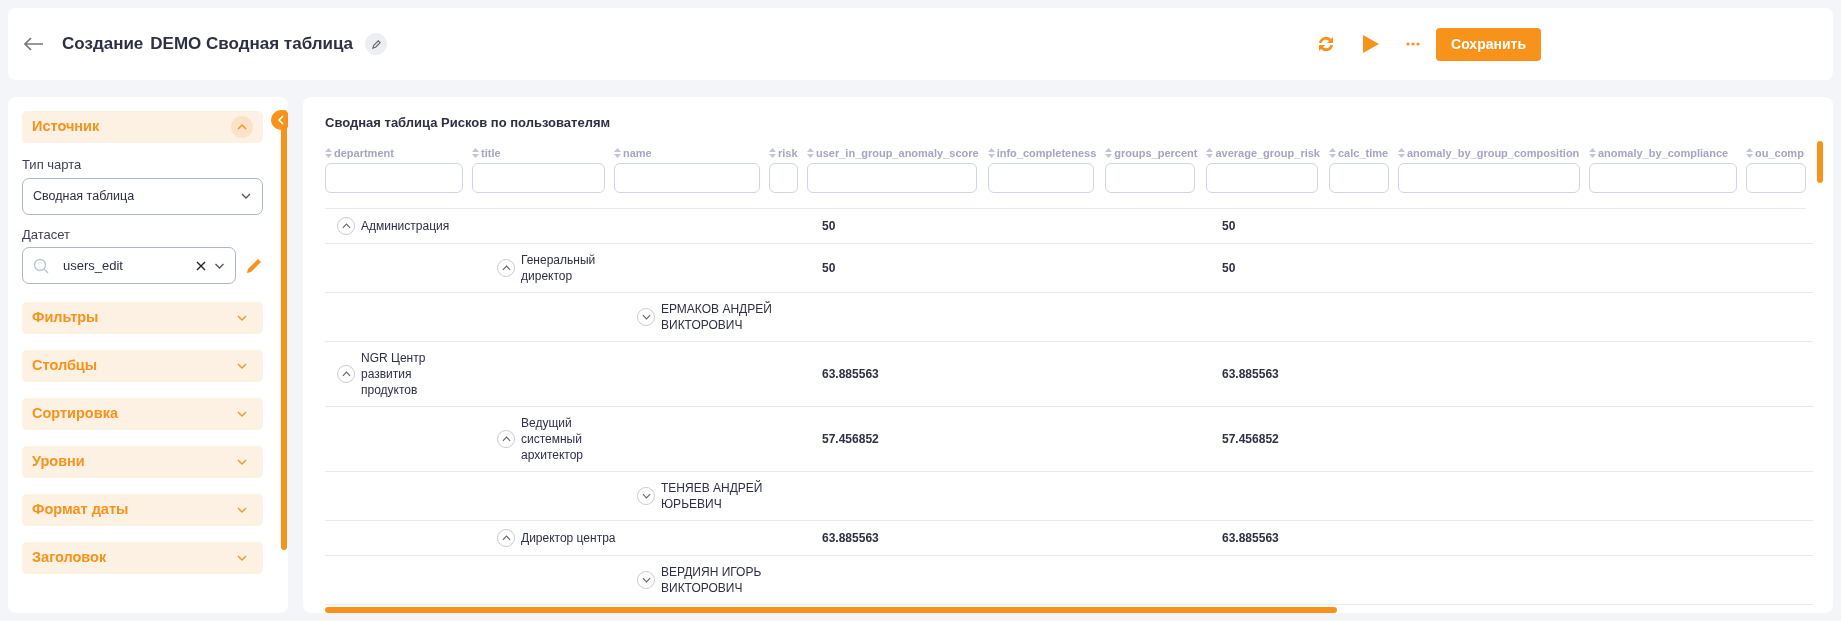 Image resolution: width=1841 pixels, height=621 pixels. I want to click on column-header: groups_percent, so click(1151, 152).